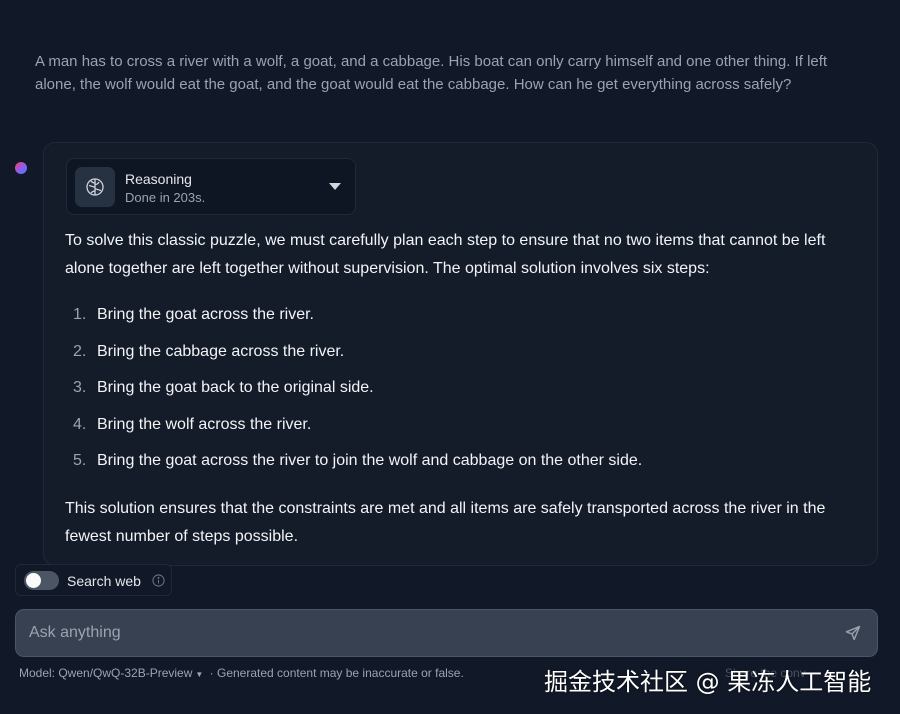 The width and height of the screenshot is (900, 714). What do you see at coordinates (104, 581) in the screenshot?
I see `search-web-label: Search web` at bounding box center [104, 581].